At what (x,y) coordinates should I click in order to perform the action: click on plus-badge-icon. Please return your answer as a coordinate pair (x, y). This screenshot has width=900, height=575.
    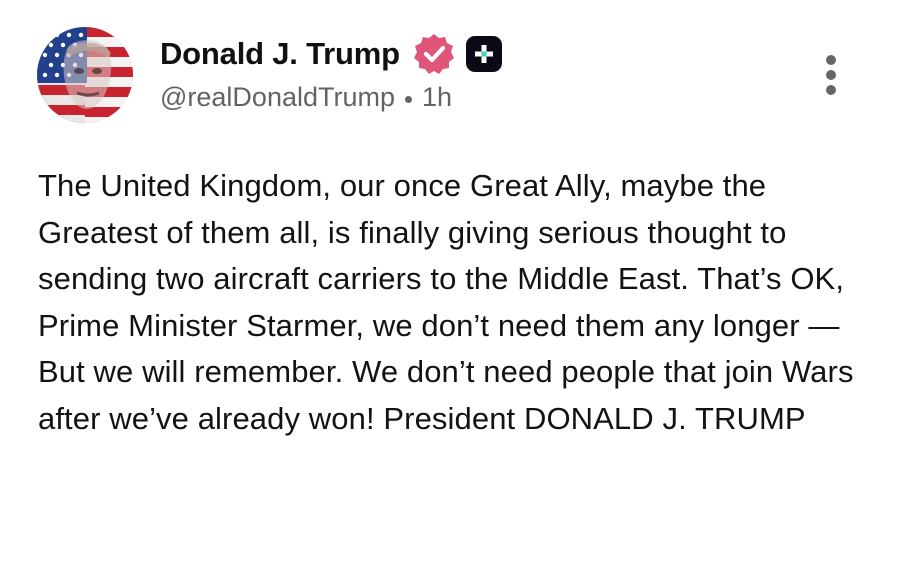
    Looking at the image, I should click on (483, 54).